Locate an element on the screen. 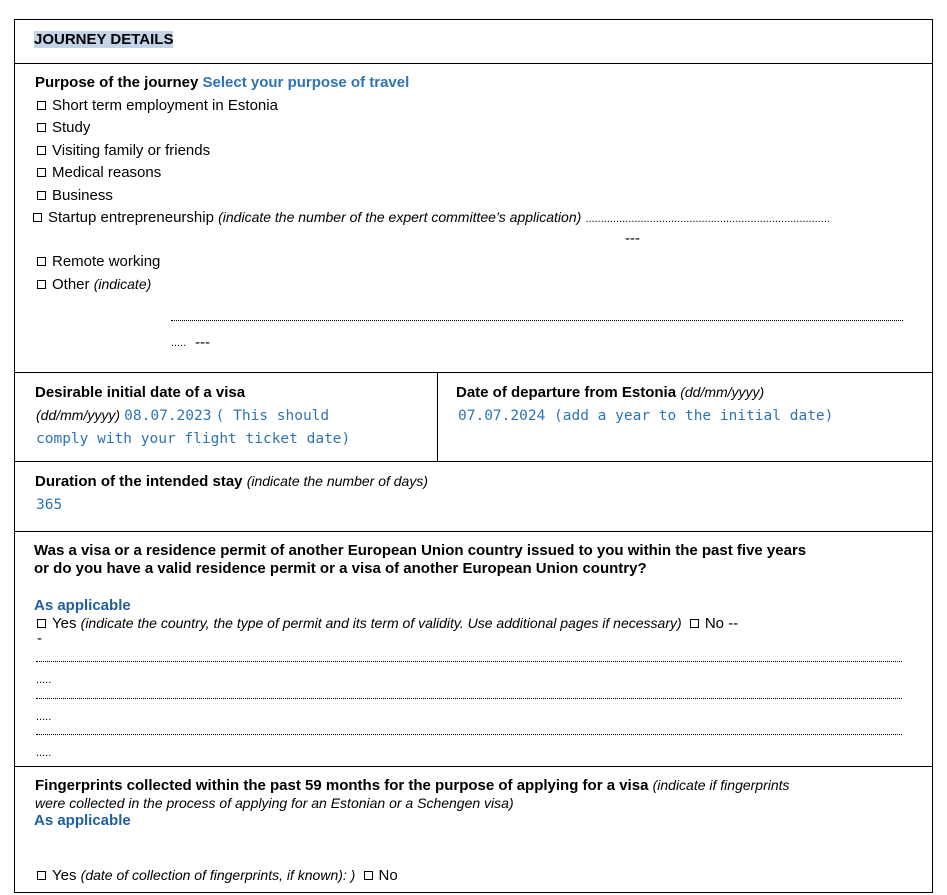 This screenshot has height=895, width=947. option-label: Study is located at coordinates (71, 127).